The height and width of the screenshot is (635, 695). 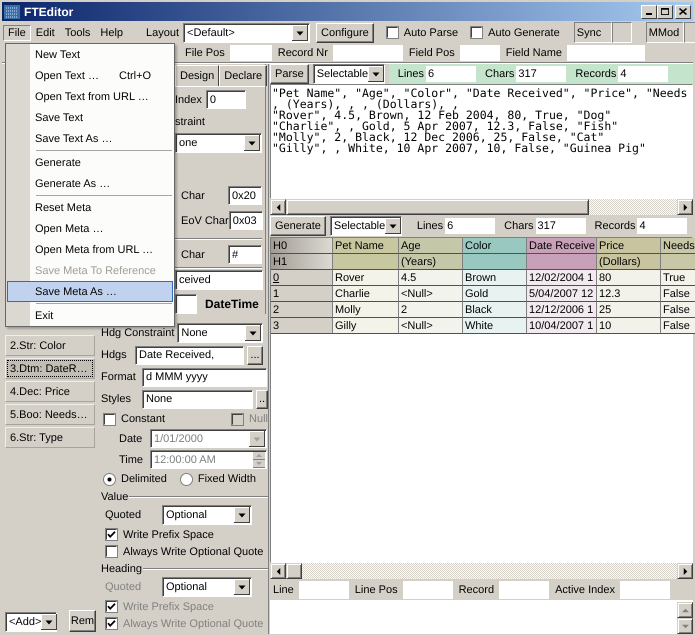 What do you see at coordinates (123, 515) in the screenshot?
I see `quoted-label: Quoted` at bounding box center [123, 515].